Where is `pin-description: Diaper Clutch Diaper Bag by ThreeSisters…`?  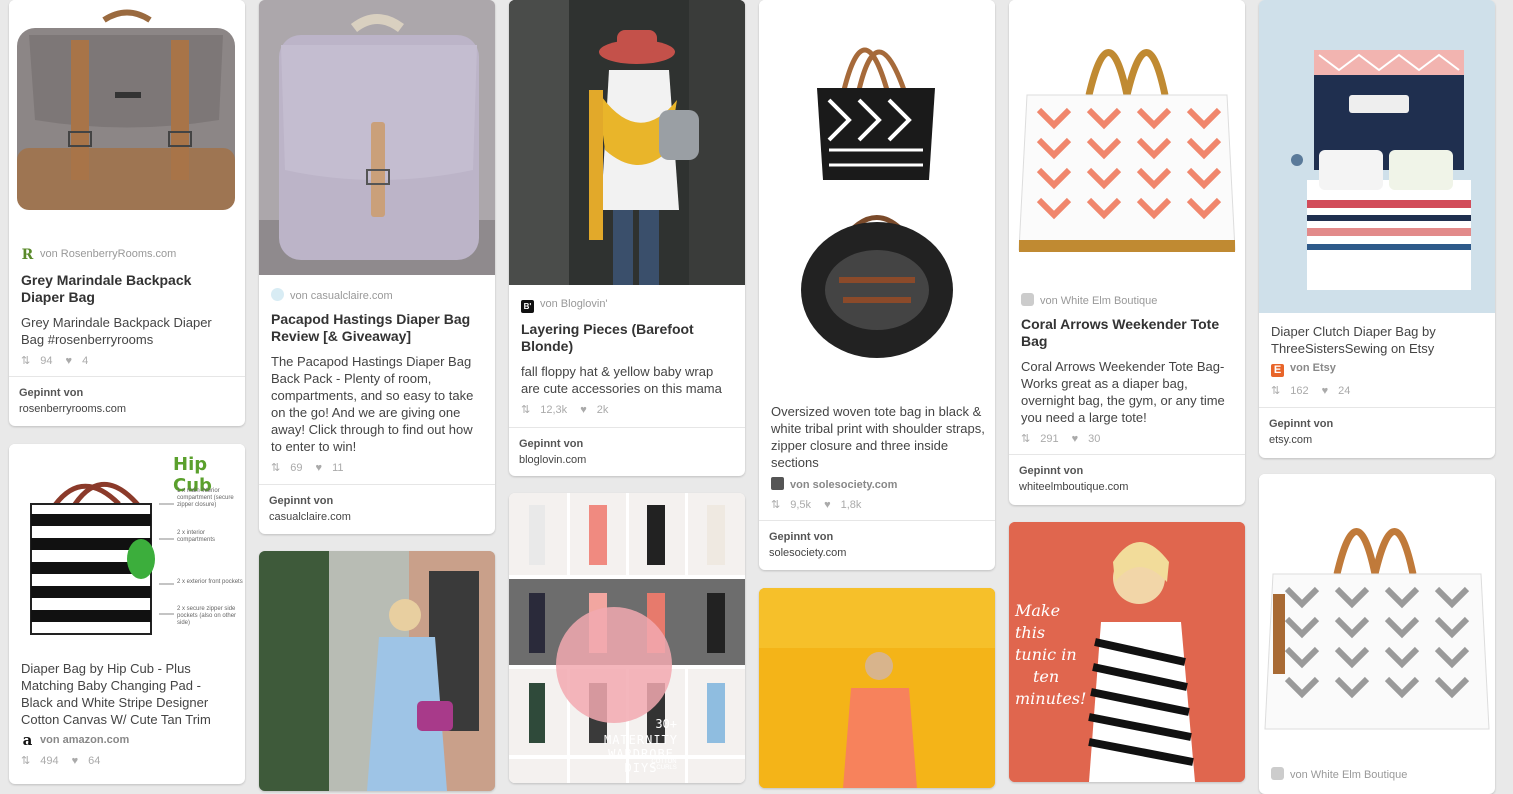 pin-description: Diaper Clutch Diaper Bag by ThreeSisters… is located at coordinates (1353, 340).